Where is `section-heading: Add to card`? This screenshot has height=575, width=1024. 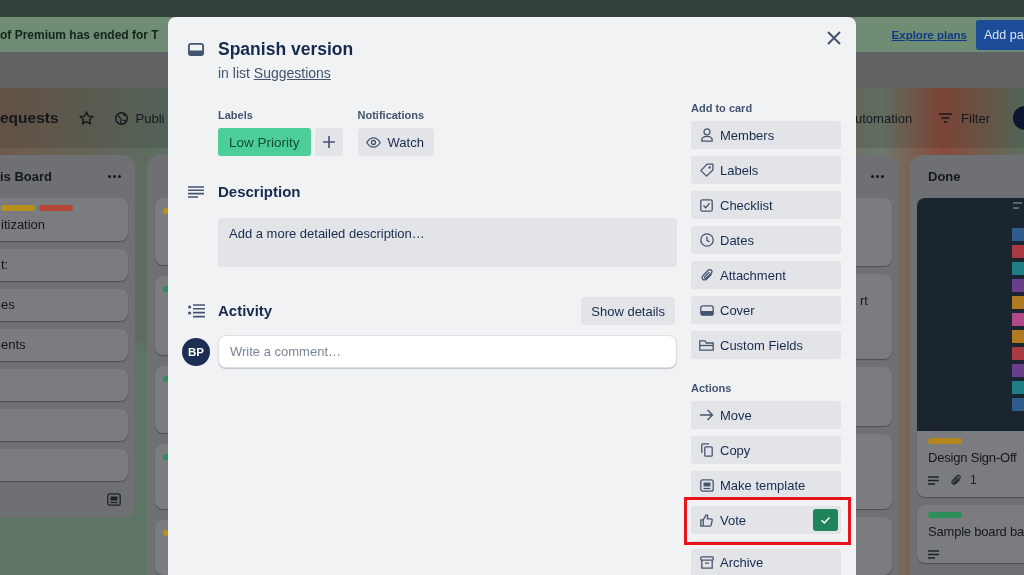 section-heading: Add to card is located at coordinates (722, 108).